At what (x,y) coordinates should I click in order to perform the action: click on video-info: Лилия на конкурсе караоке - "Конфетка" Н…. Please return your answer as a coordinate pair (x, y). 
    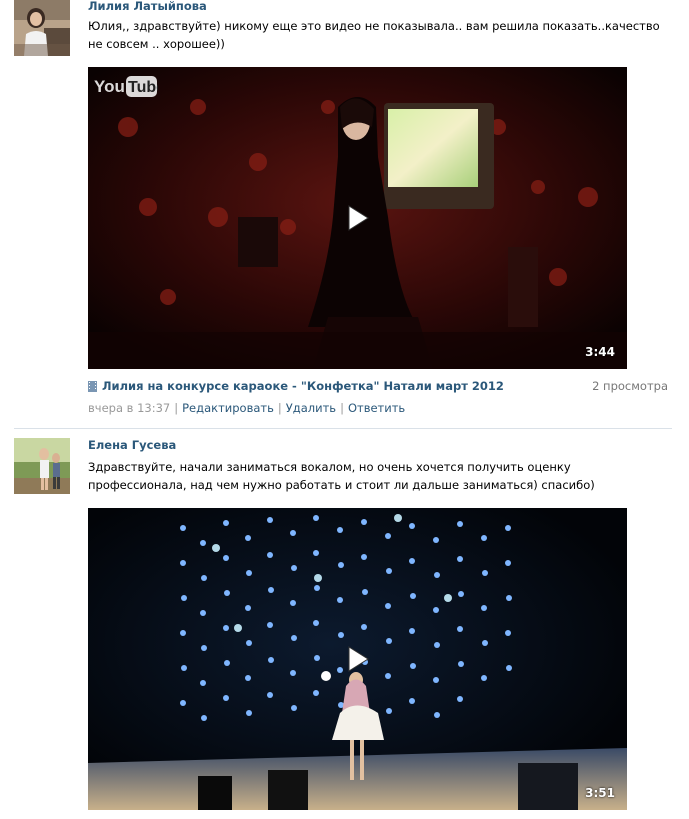
    Looking at the image, I should click on (378, 387).